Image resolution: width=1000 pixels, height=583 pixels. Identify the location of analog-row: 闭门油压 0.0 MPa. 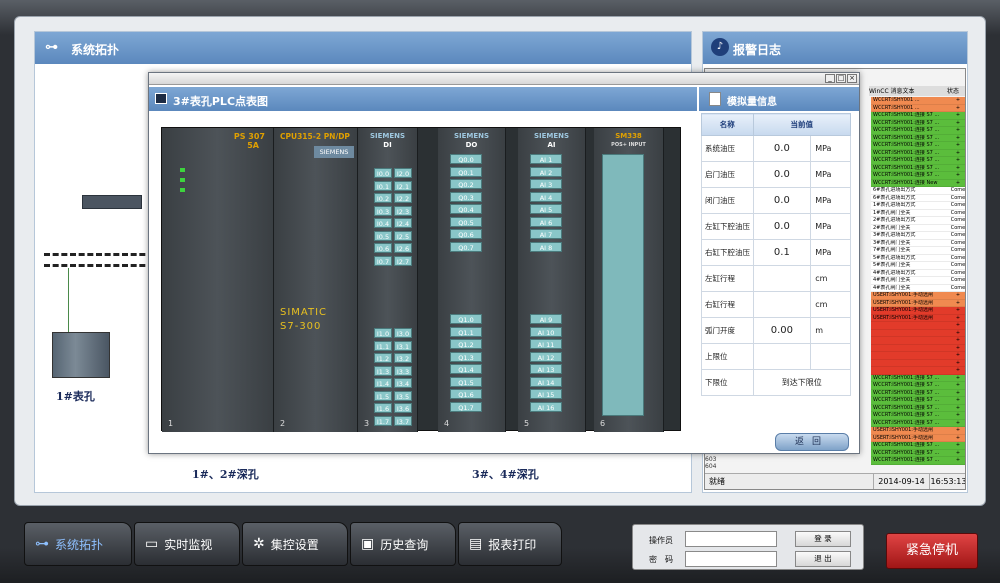
(776, 200).